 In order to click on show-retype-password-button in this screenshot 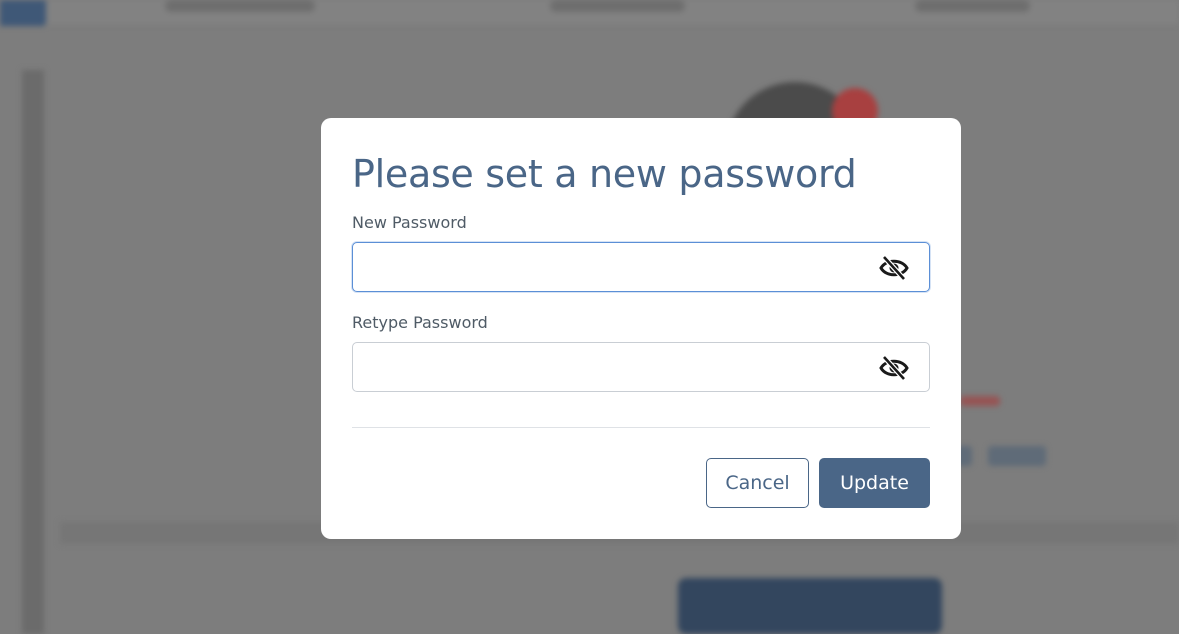, I will do `click(894, 368)`.